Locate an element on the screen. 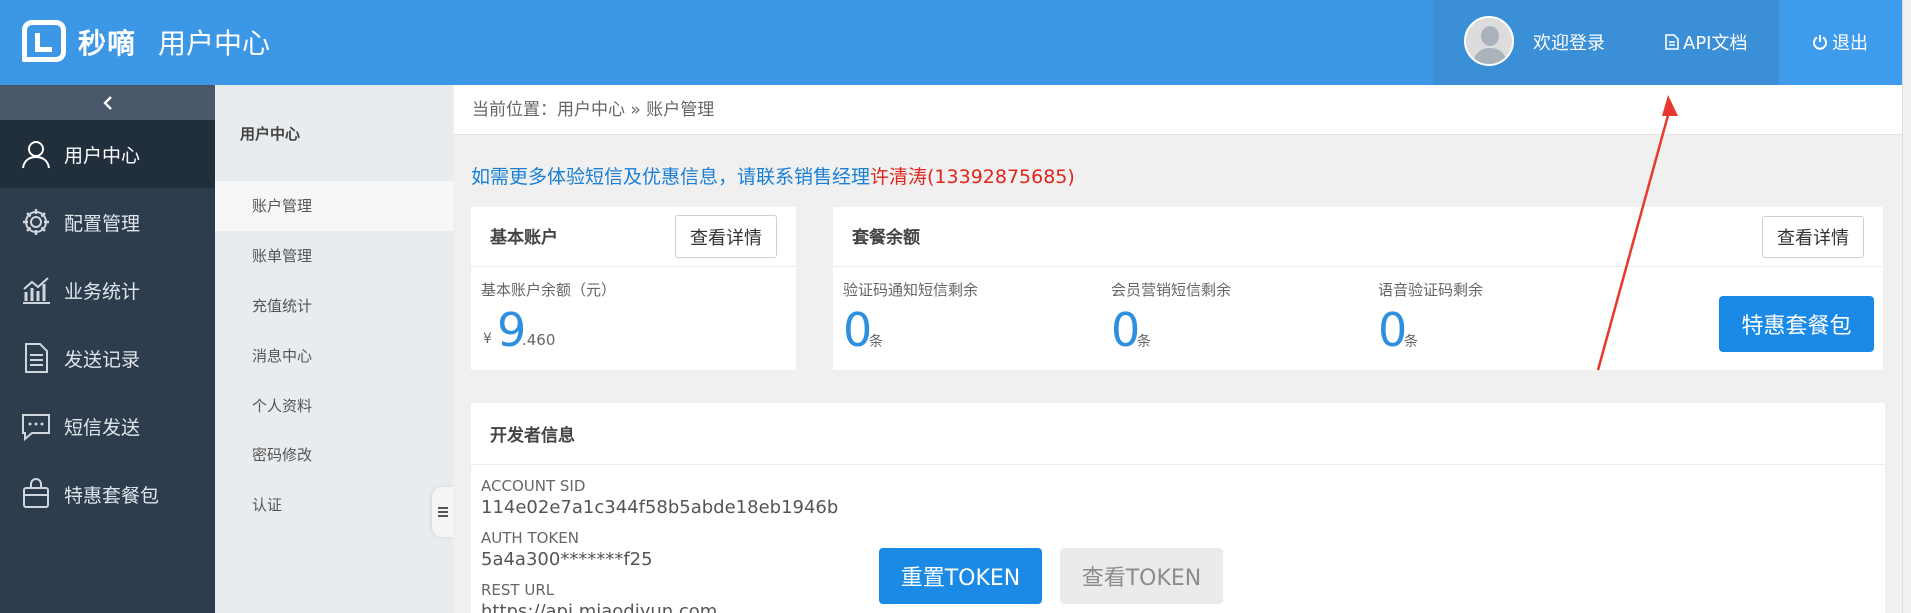 The image size is (1911, 613). balance-decimal: .460 is located at coordinates (539, 340).